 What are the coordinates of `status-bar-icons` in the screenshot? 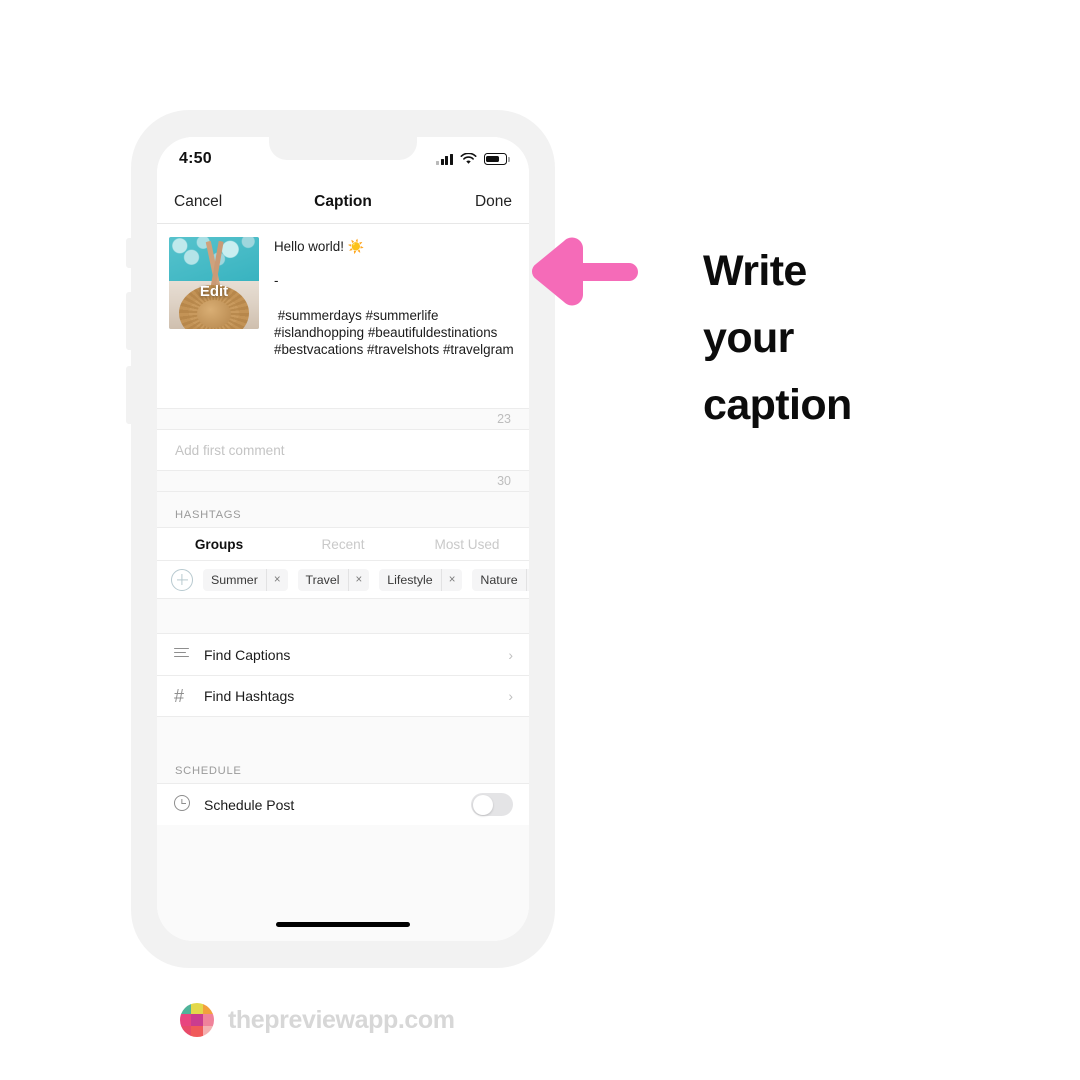 It's located at (473, 159).